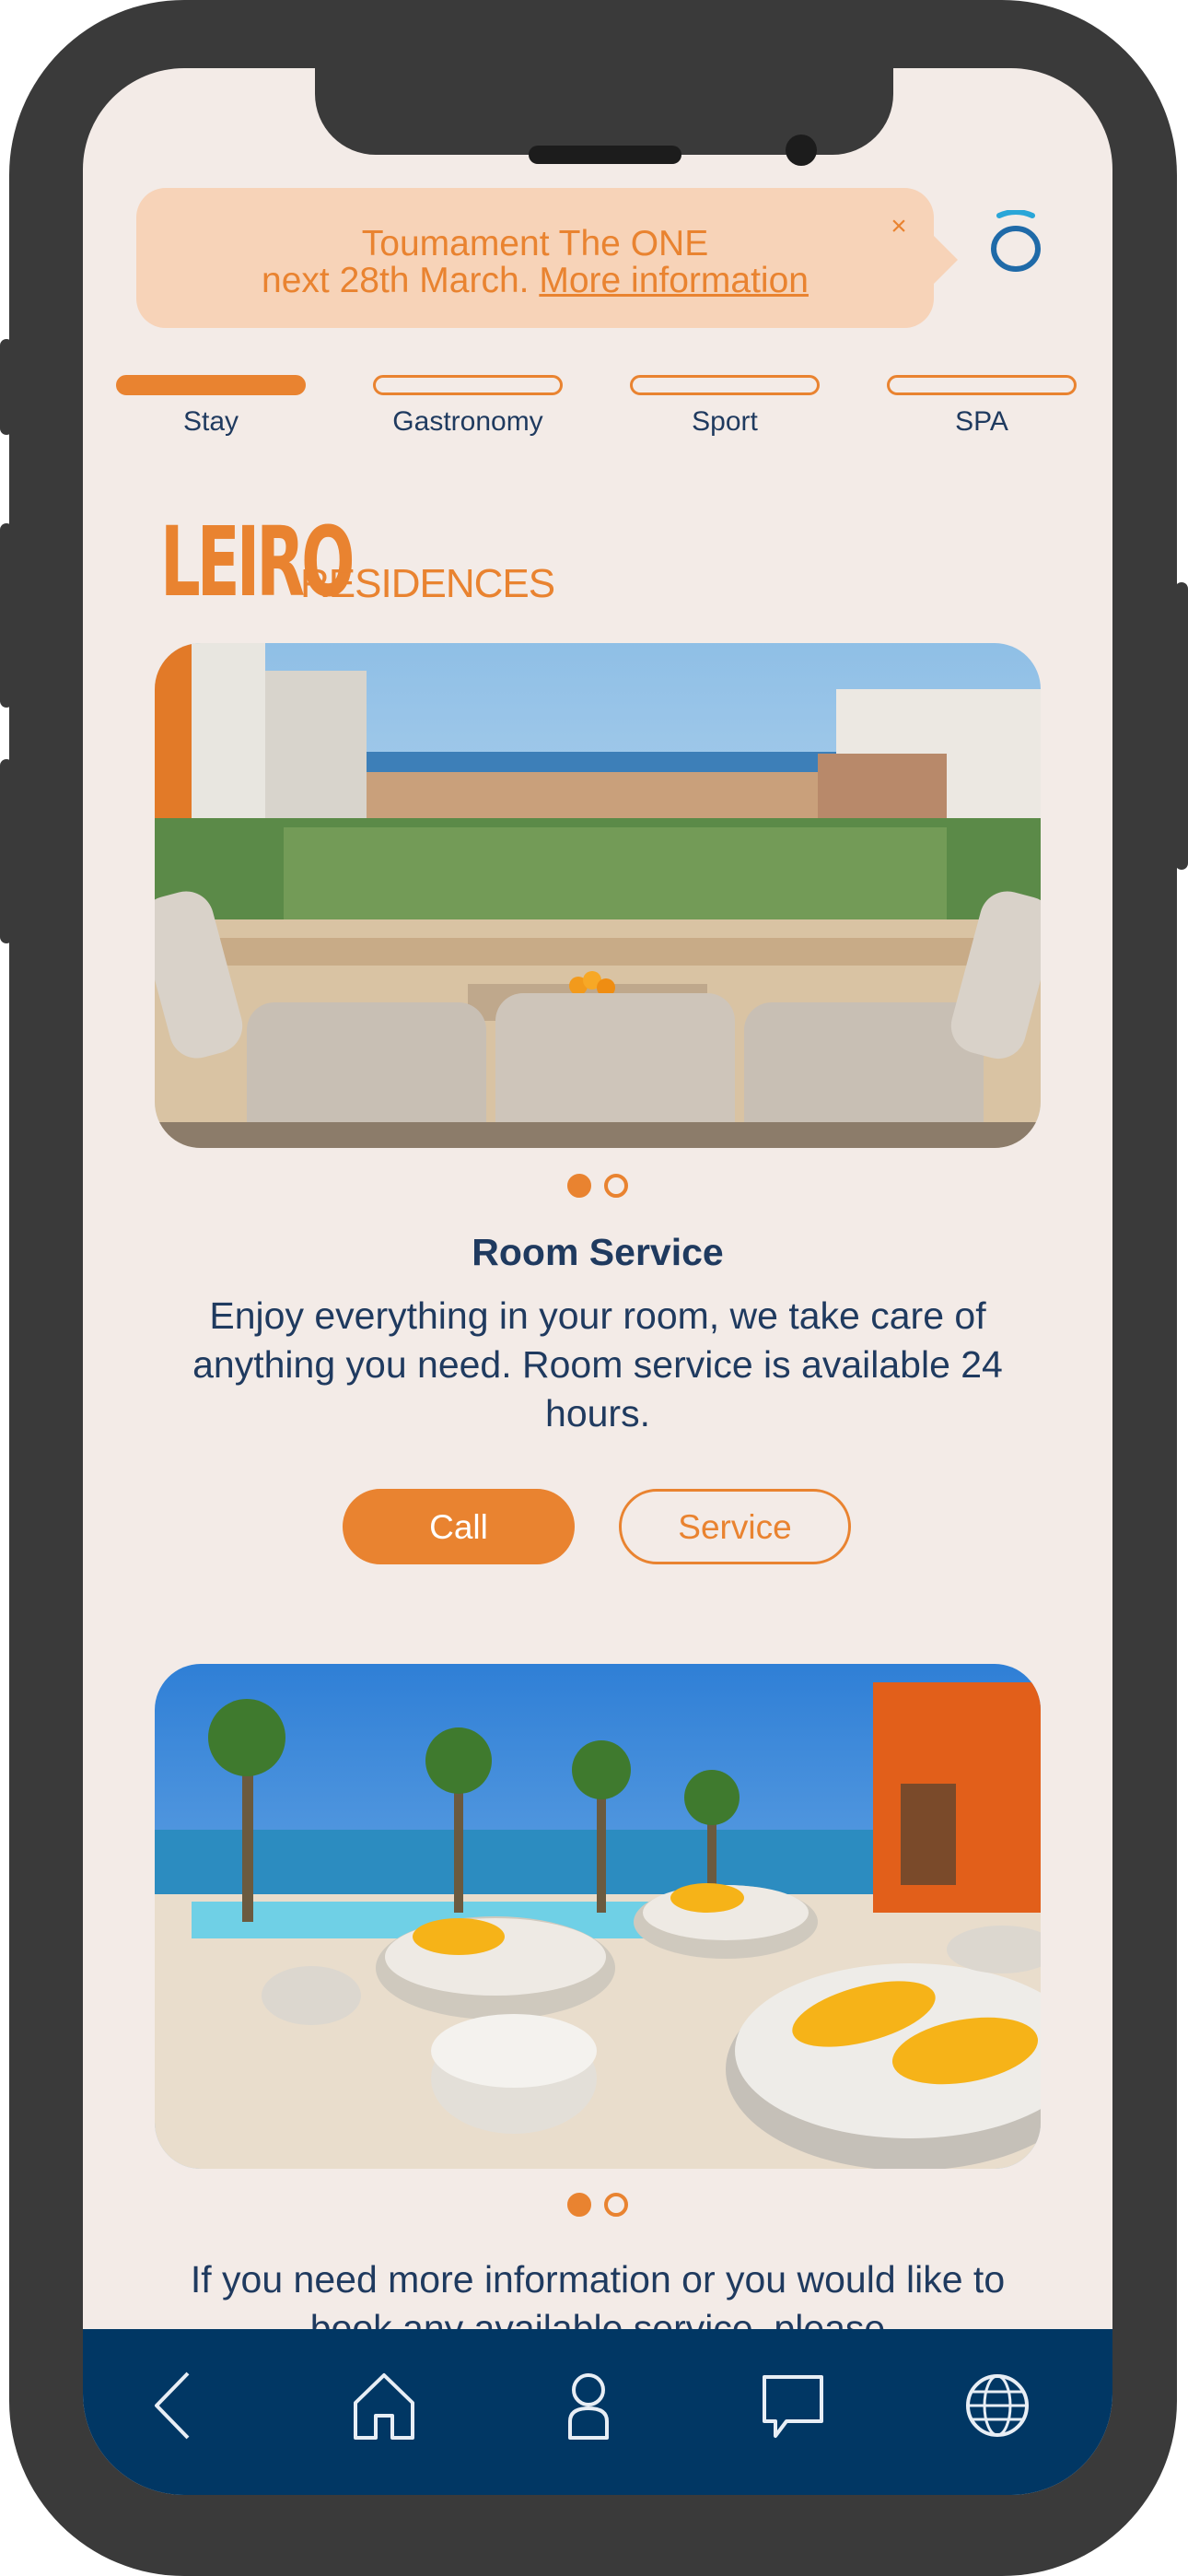 This screenshot has width=1188, height=2576. I want to click on tab-sport: Sport, so click(725, 406).